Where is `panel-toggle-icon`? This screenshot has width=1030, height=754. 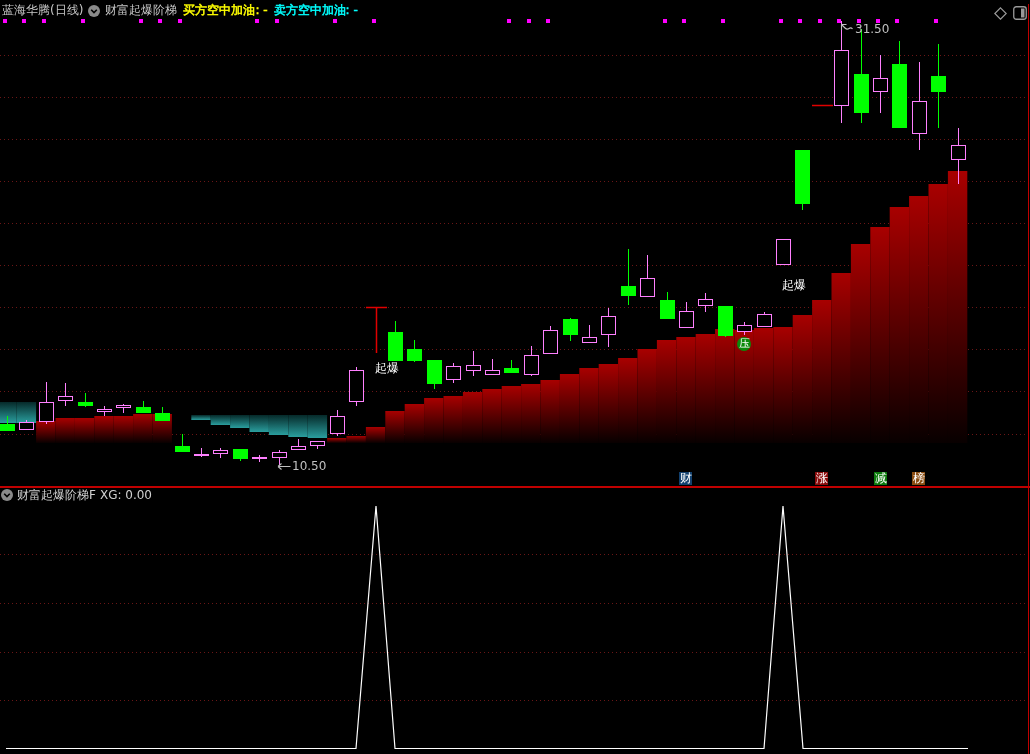 panel-toggle-icon is located at coordinates (1020, 13).